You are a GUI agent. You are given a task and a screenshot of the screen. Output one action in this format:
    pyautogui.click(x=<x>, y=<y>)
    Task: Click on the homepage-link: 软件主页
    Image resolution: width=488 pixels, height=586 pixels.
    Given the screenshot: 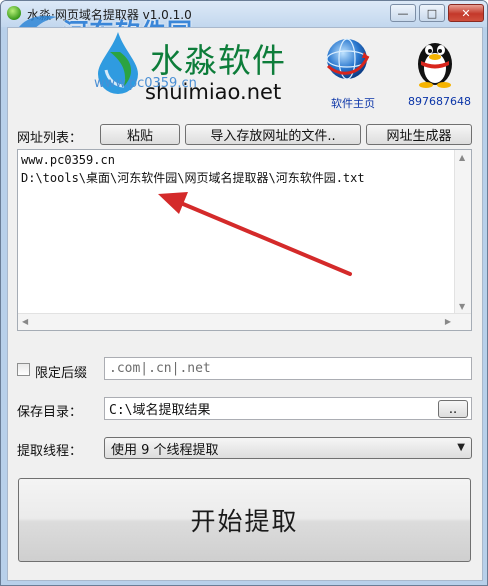 What is the action you would take?
    pyautogui.click(x=353, y=103)
    